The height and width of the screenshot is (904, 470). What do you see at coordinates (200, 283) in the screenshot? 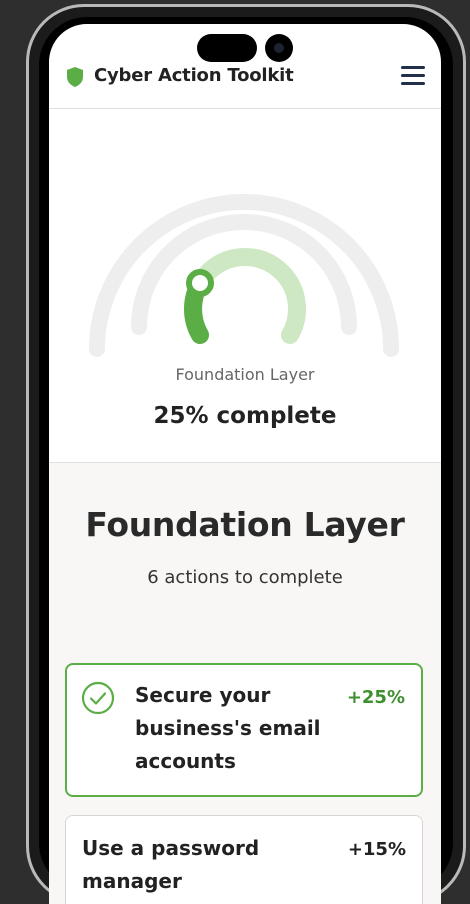
I see `gauge-progress-marker` at bounding box center [200, 283].